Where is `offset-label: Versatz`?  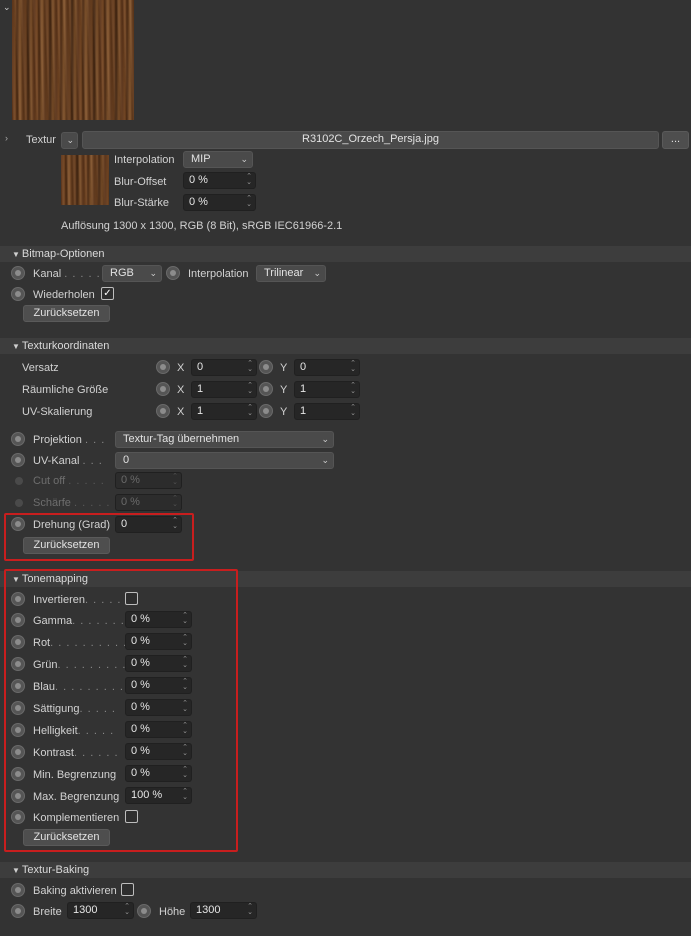 offset-label: Versatz is located at coordinates (40, 368).